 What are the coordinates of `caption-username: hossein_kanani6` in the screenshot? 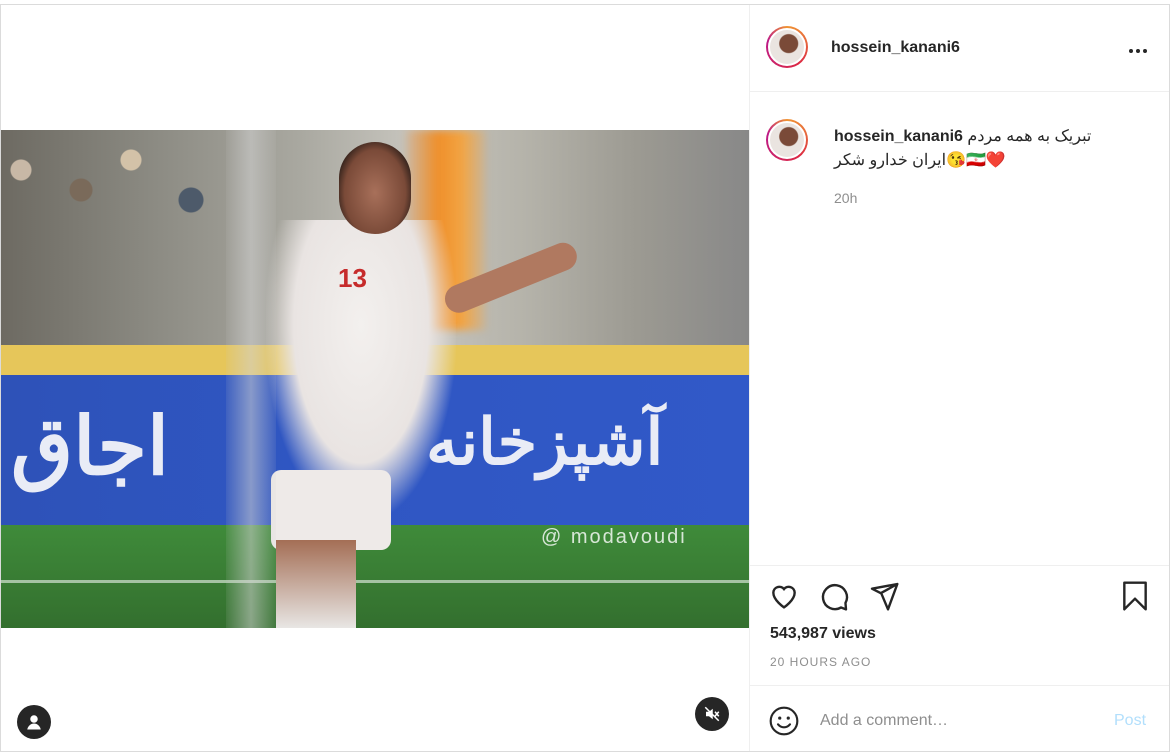 It's located at (898, 136).